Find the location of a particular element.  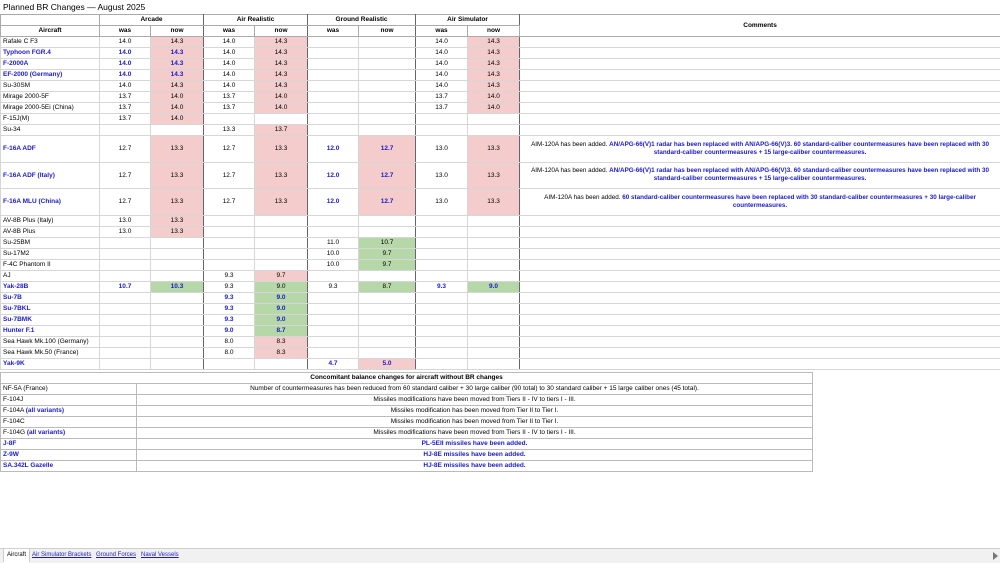

aircraft-name: Su-17M2 is located at coordinates (50, 253).